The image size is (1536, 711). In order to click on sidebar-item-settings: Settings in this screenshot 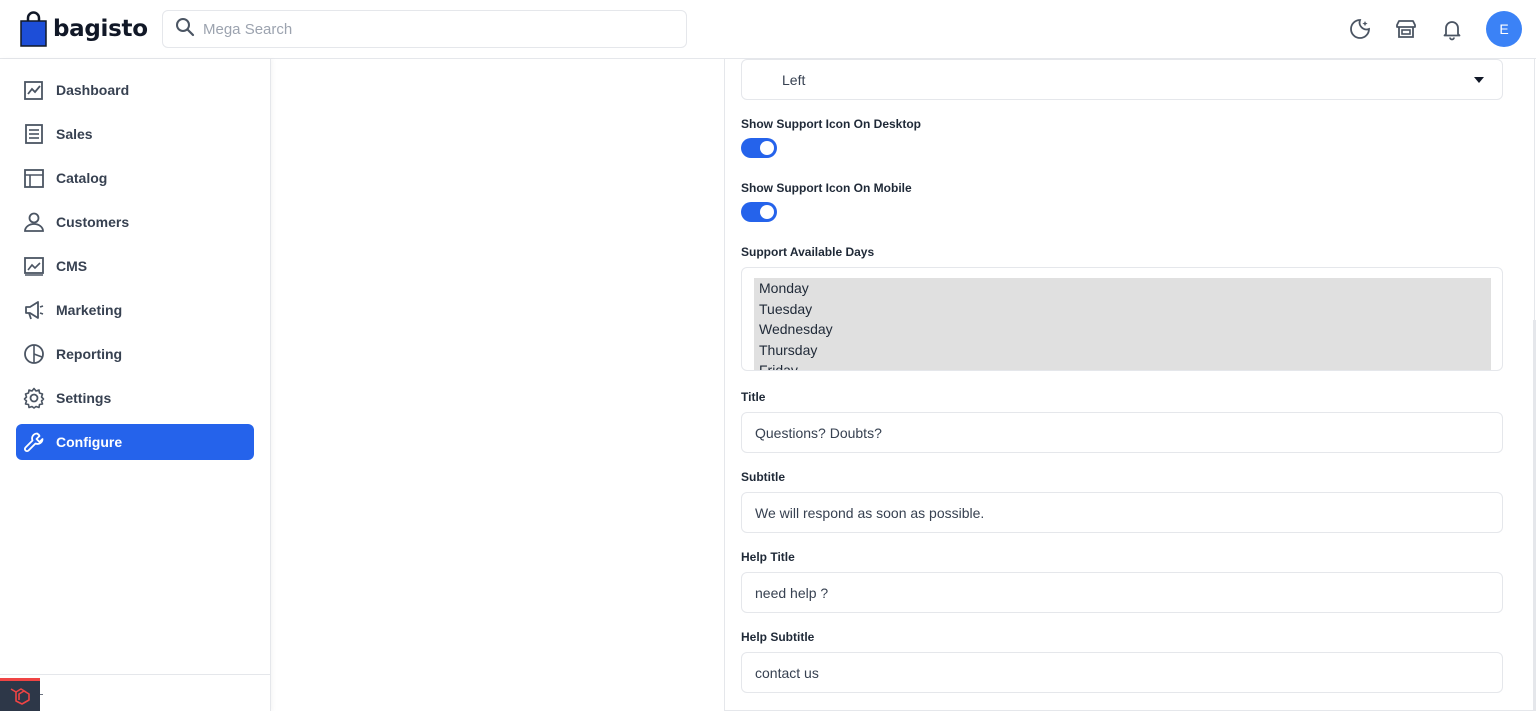, I will do `click(135, 398)`.